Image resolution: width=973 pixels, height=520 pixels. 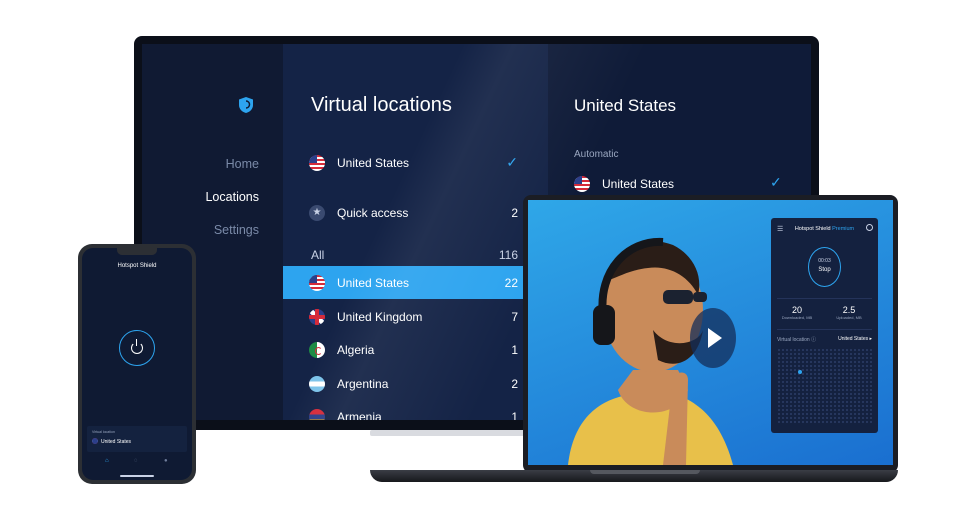 What do you see at coordinates (713, 338) in the screenshot?
I see `play-button` at bounding box center [713, 338].